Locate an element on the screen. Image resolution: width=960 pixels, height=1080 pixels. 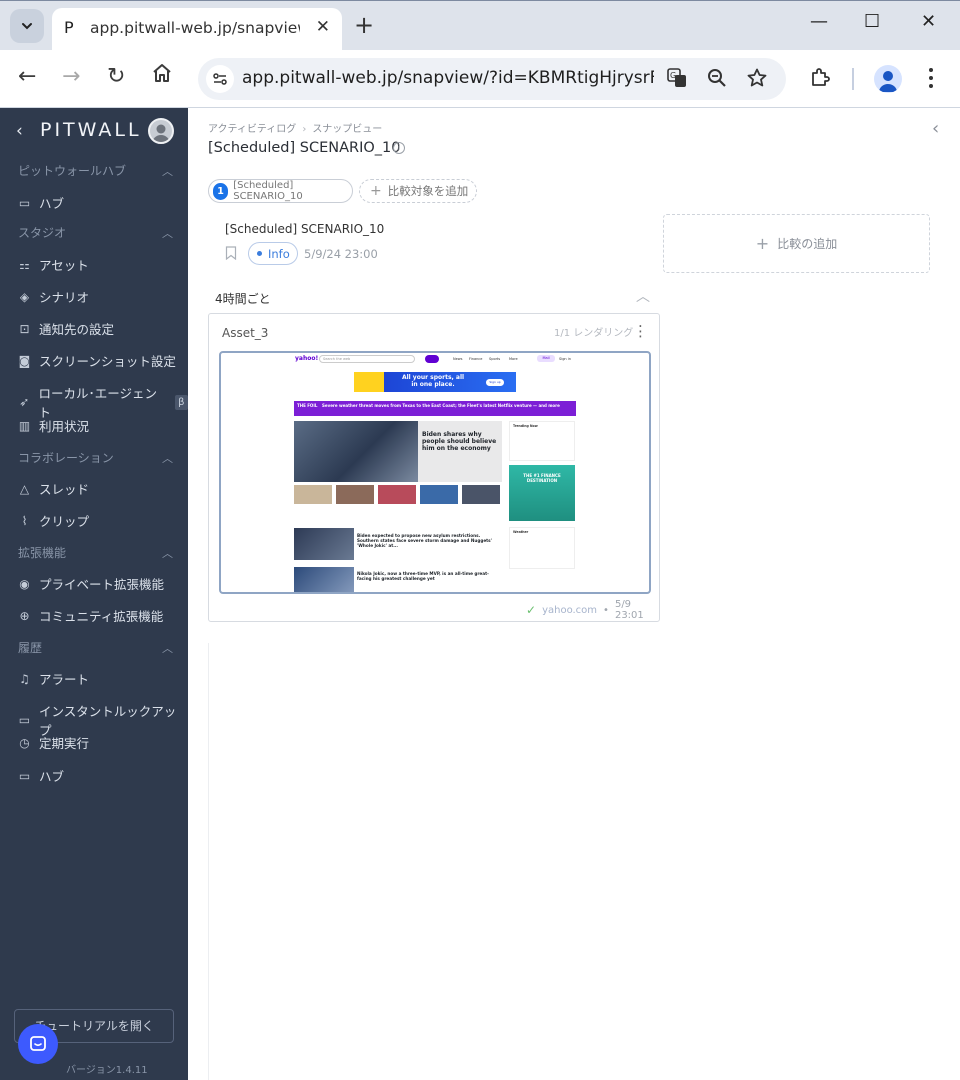
home-icon is located at coordinates (162, 76).